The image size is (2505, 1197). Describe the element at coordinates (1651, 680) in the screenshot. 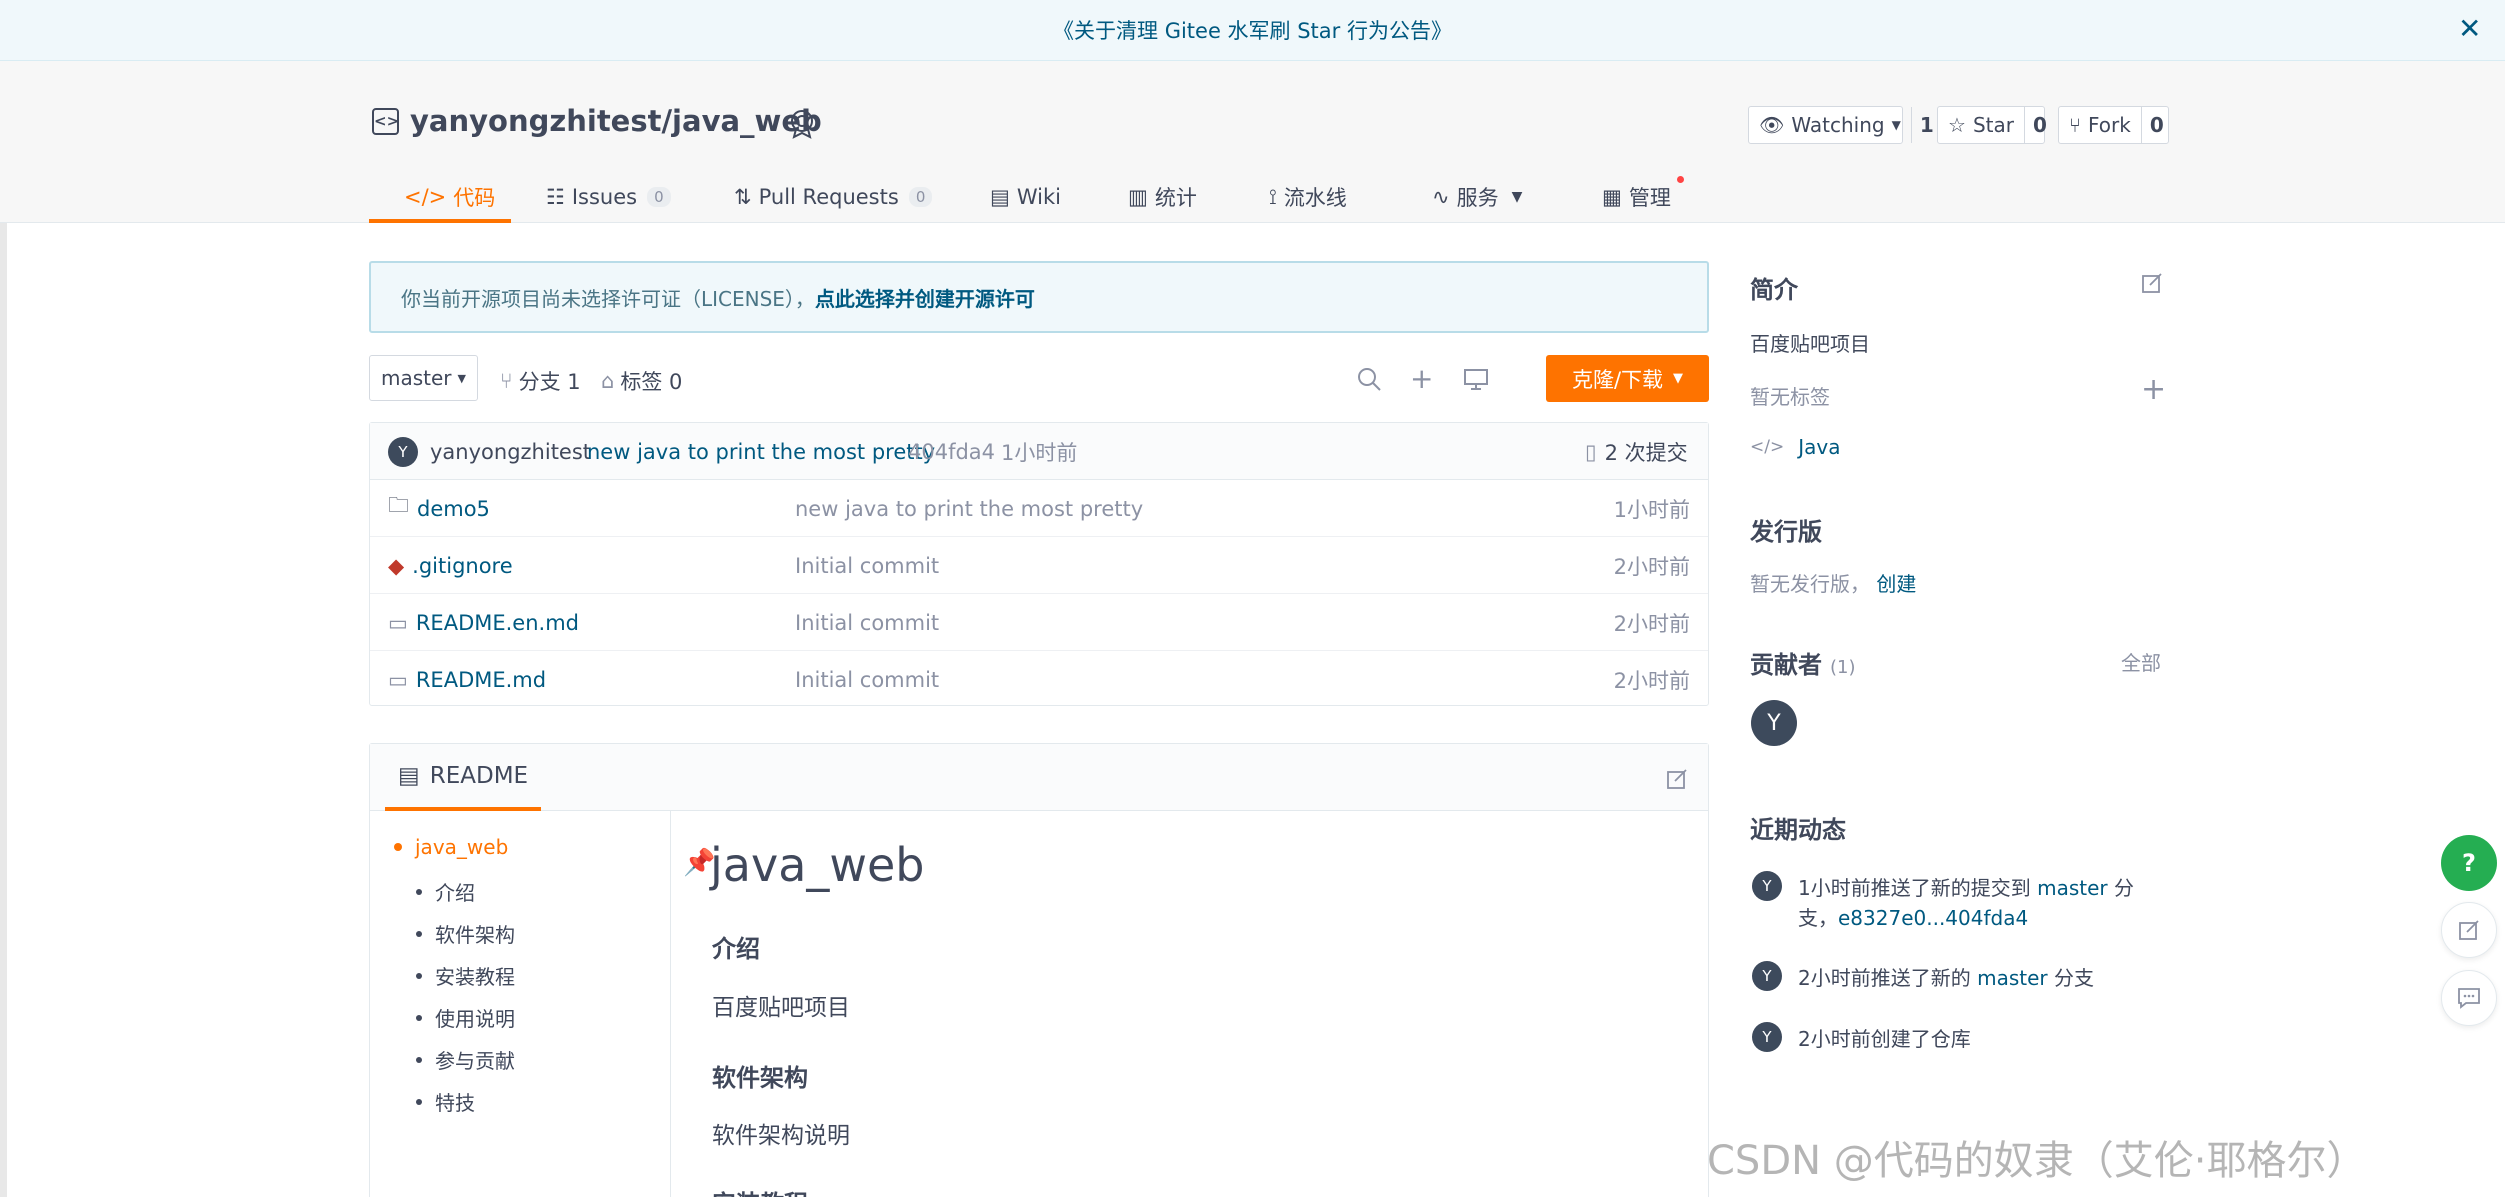

I see `file-time: 2小时前` at that location.